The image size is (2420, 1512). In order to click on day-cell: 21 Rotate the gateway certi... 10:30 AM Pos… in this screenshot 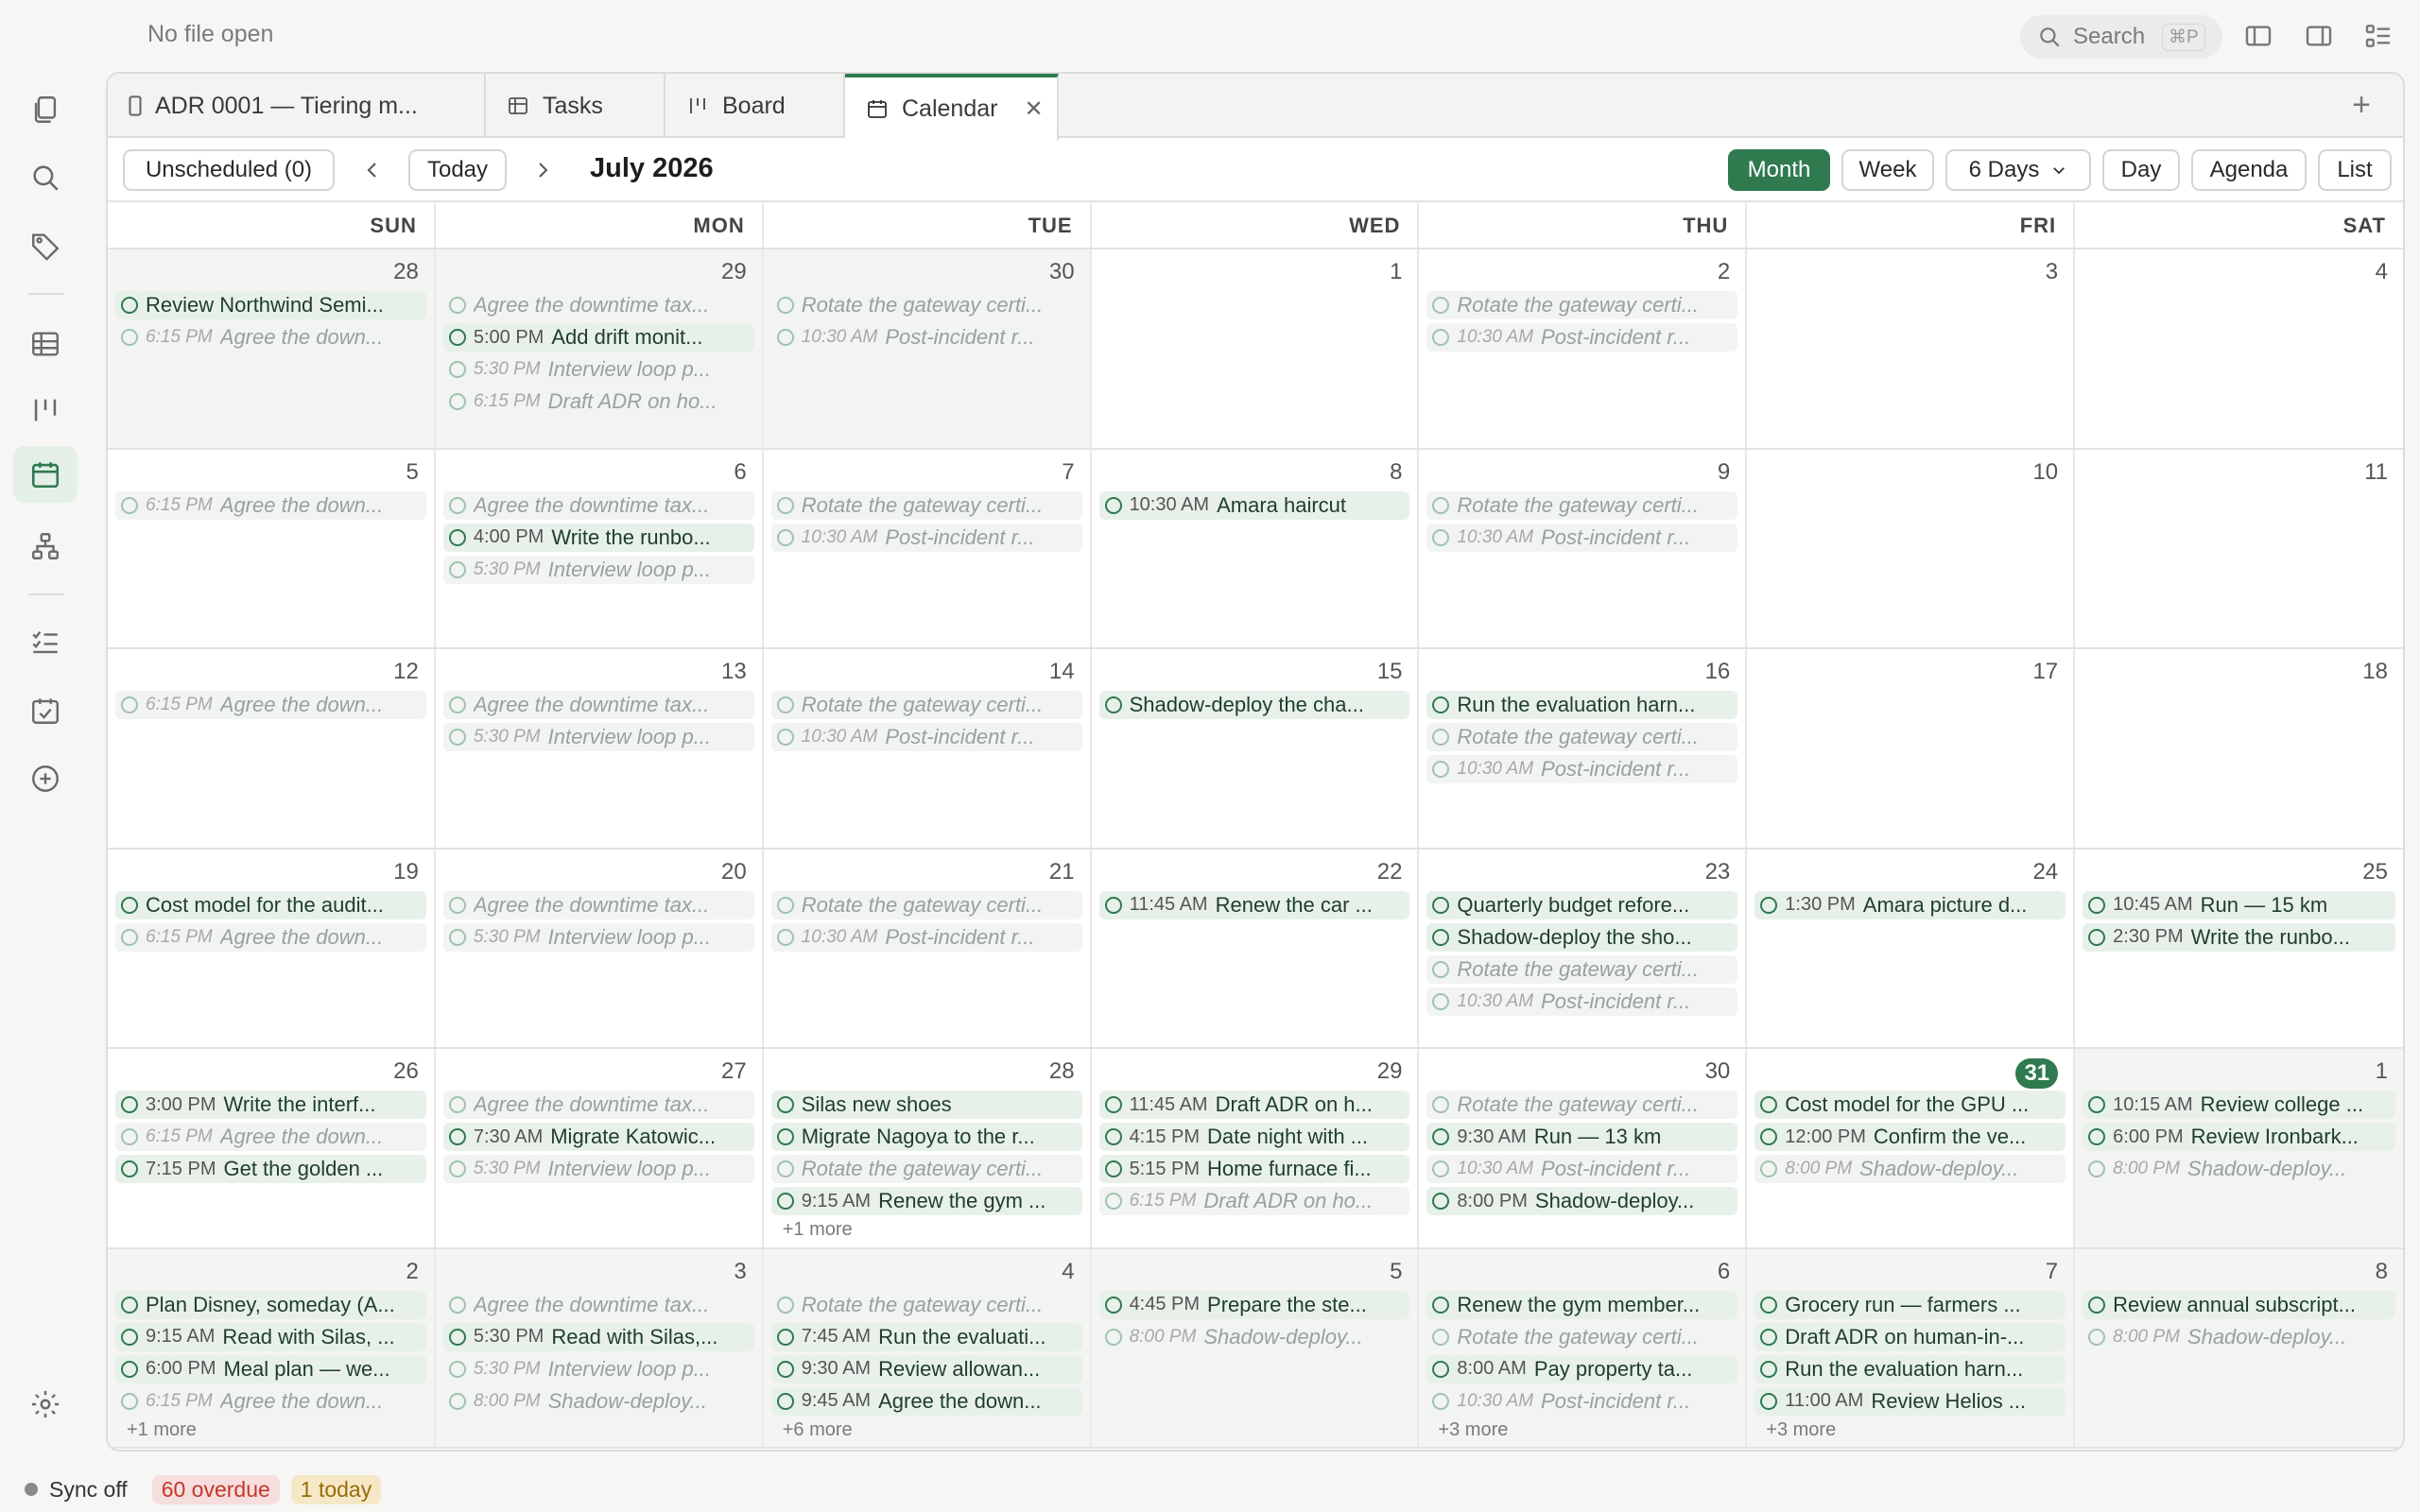, I will do `click(928, 948)`.